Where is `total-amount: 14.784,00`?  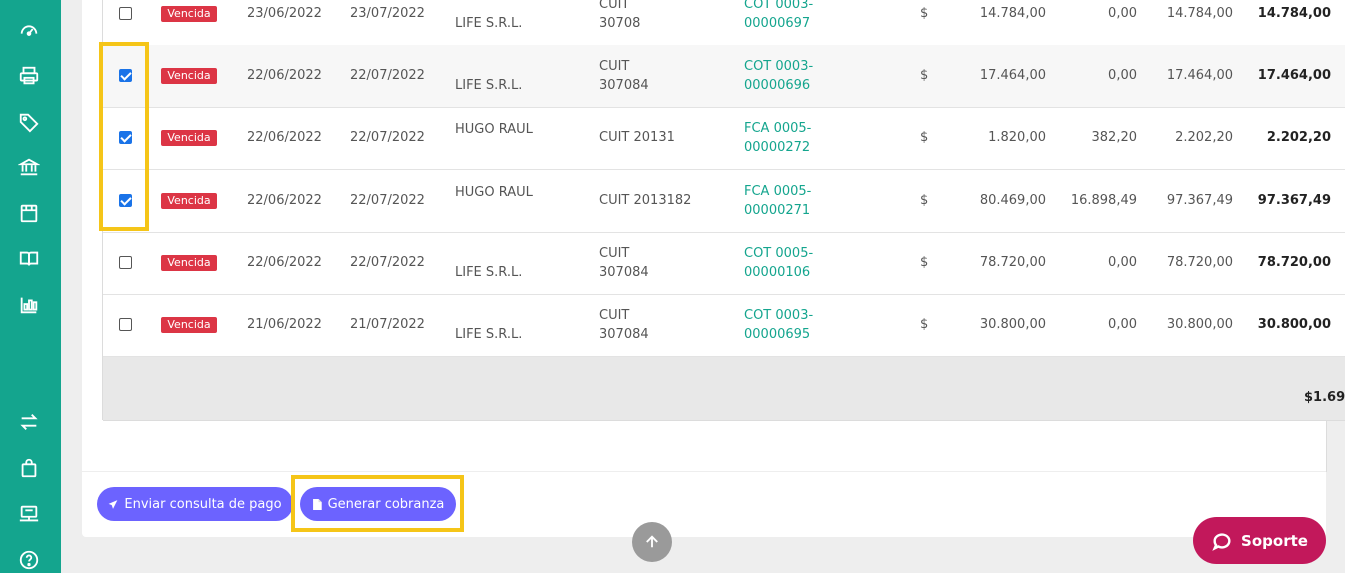 total-amount: 14.784,00 is located at coordinates (1199, 13).